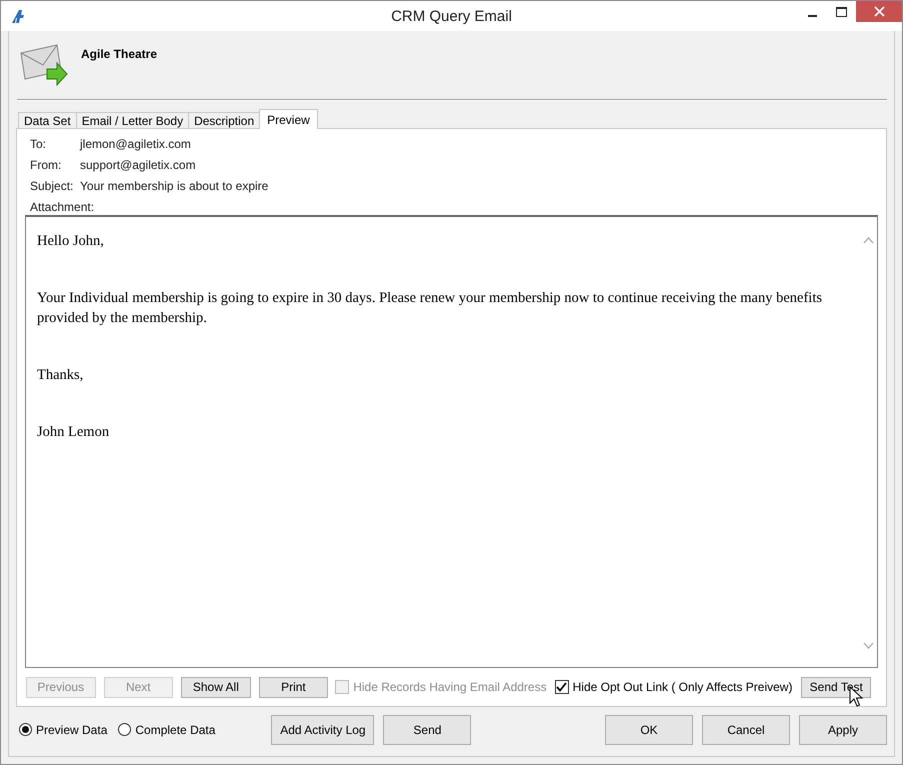  Describe the element at coordinates (138, 165) in the screenshot. I see `field-value: support@agiletix.com` at that location.